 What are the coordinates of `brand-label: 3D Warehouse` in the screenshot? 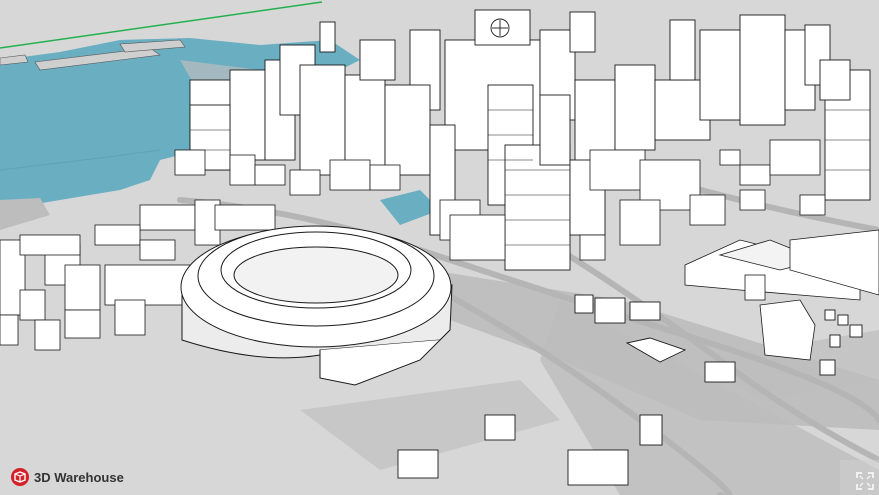 It's located at (79, 477).